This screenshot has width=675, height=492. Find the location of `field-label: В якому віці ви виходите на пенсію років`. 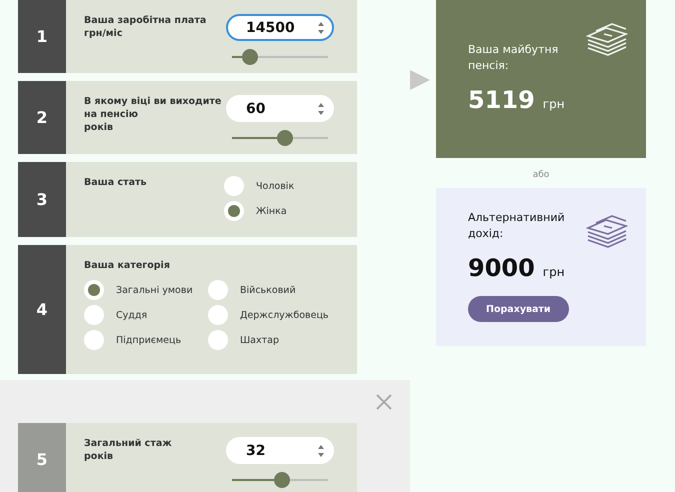

field-label: В якому віці ви виходите на пенсію років is located at coordinates (153, 115).